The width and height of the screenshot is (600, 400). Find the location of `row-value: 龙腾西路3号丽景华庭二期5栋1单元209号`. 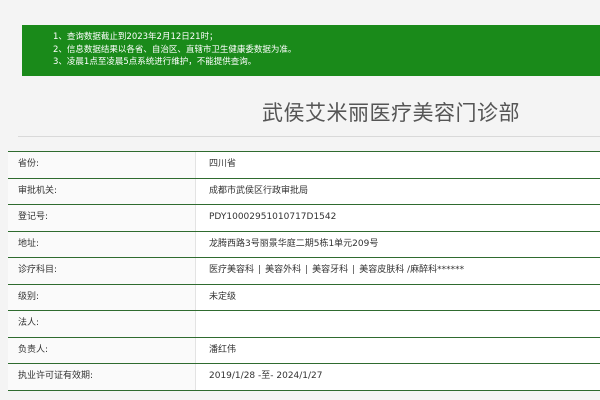

row-value: 龙腾西路3号丽景华庭二期5栋1单元209号 is located at coordinates (397, 244).